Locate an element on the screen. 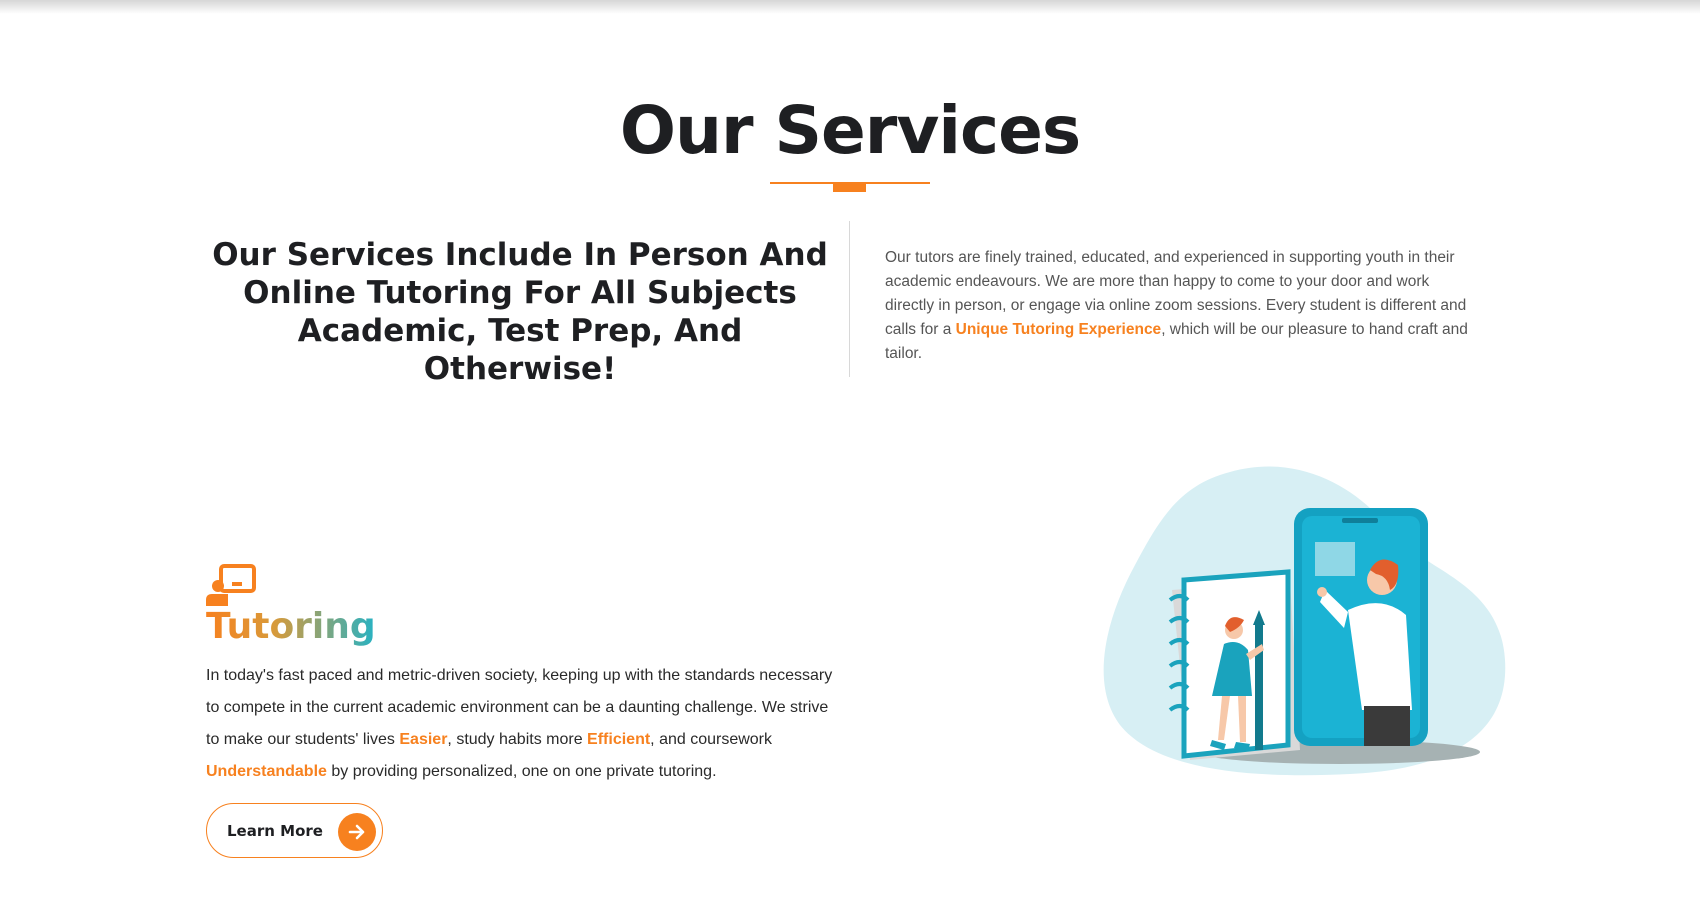 This screenshot has height=918, width=1700. highlight-easier: Easier is located at coordinates (423, 739).